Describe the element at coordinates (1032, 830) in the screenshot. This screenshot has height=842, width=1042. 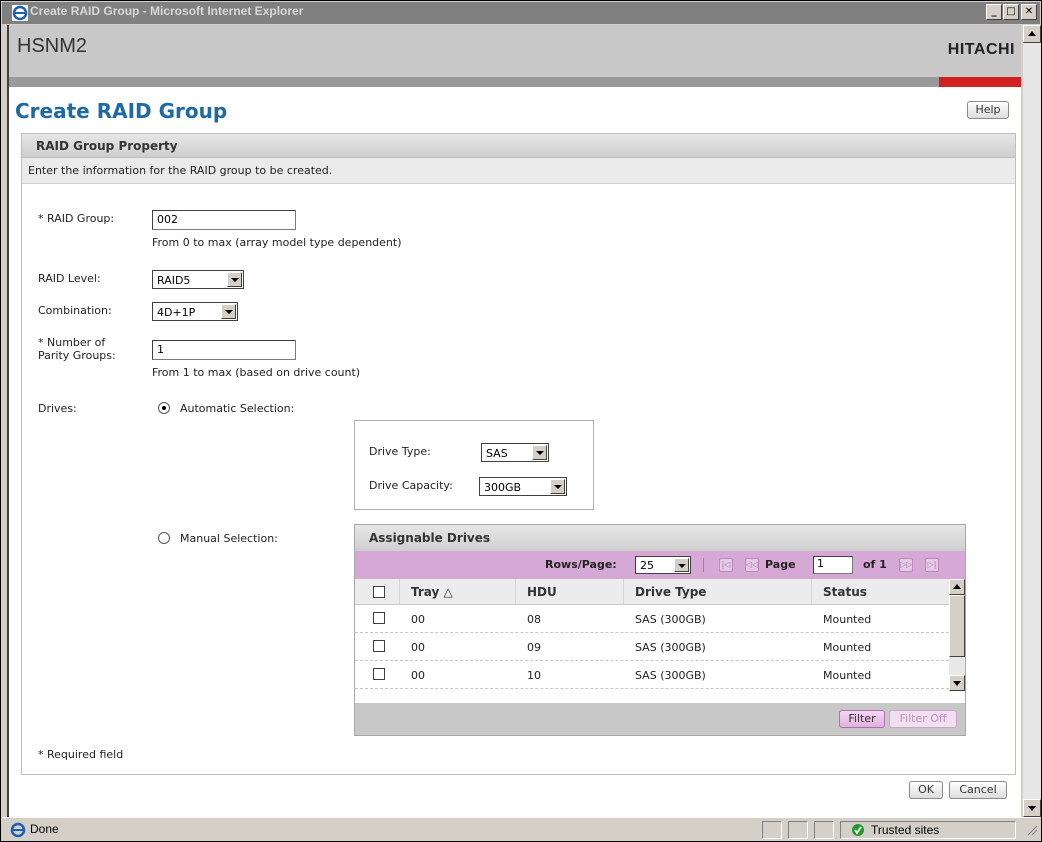
I see `resize-grip-icon` at that location.